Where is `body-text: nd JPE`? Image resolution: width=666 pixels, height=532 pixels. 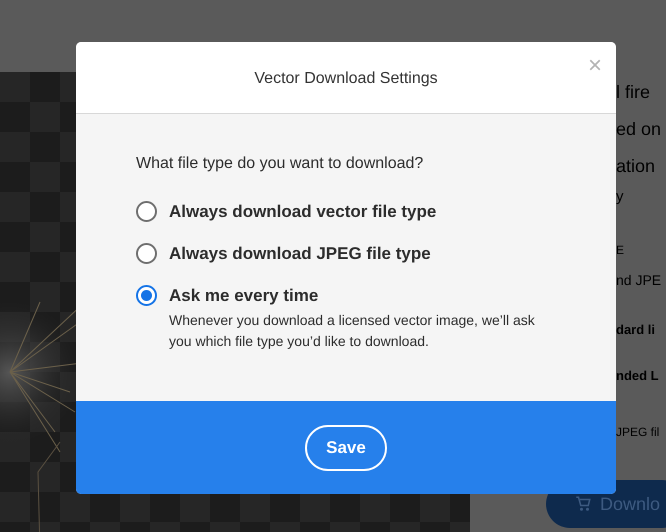
body-text: nd JPE is located at coordinates (639, 280).